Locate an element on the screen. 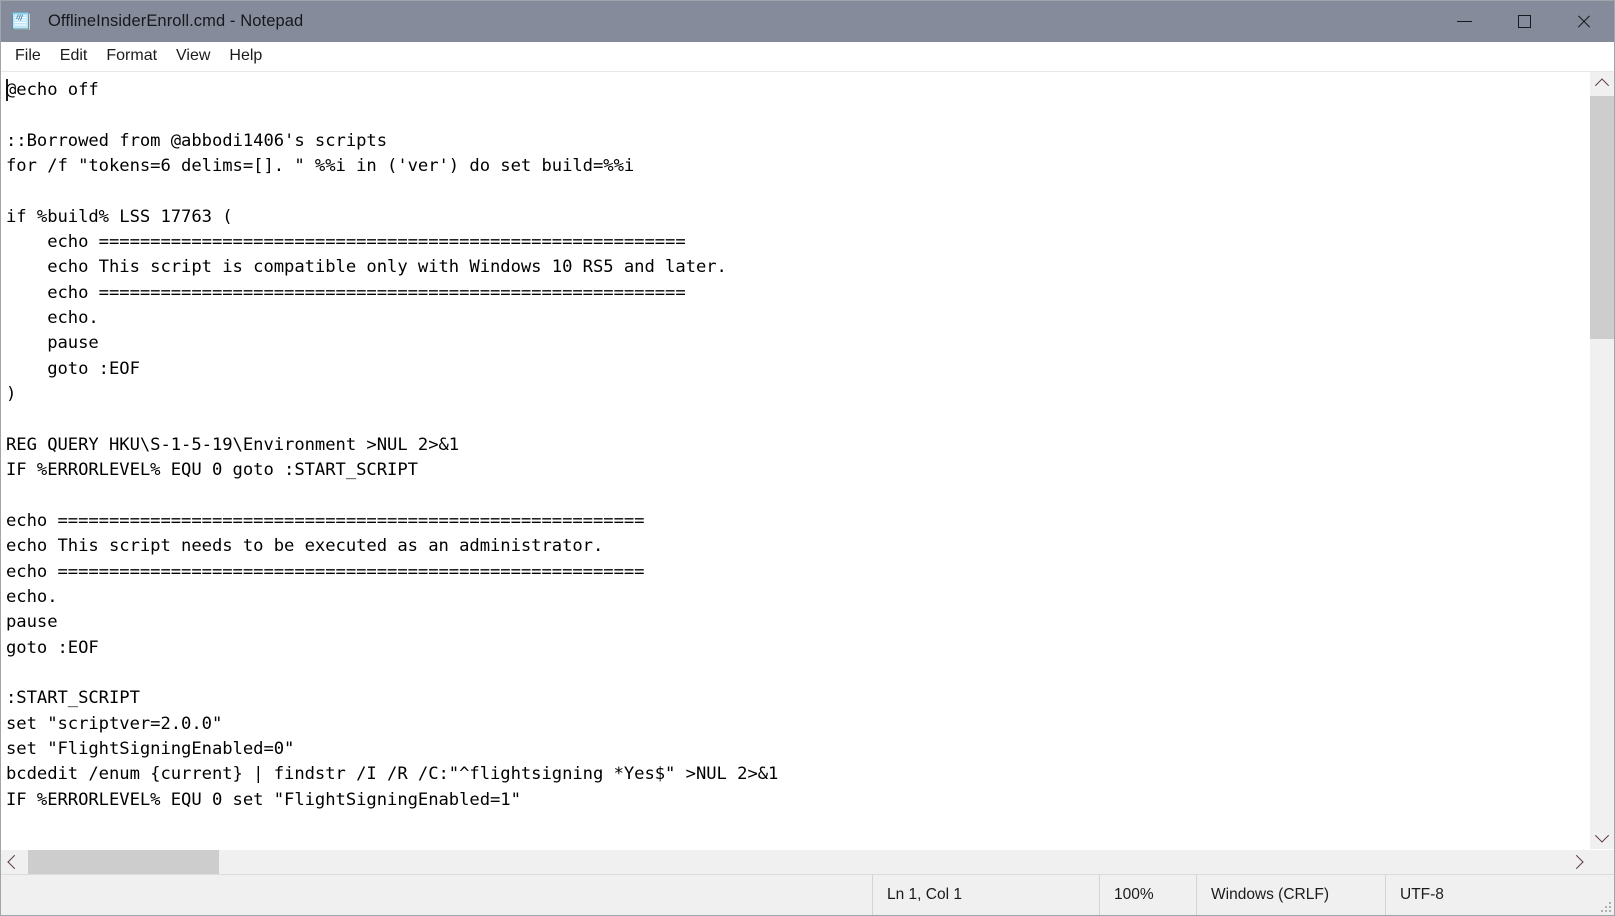  chevron-down-icon is located at coordinates (1602, 835).